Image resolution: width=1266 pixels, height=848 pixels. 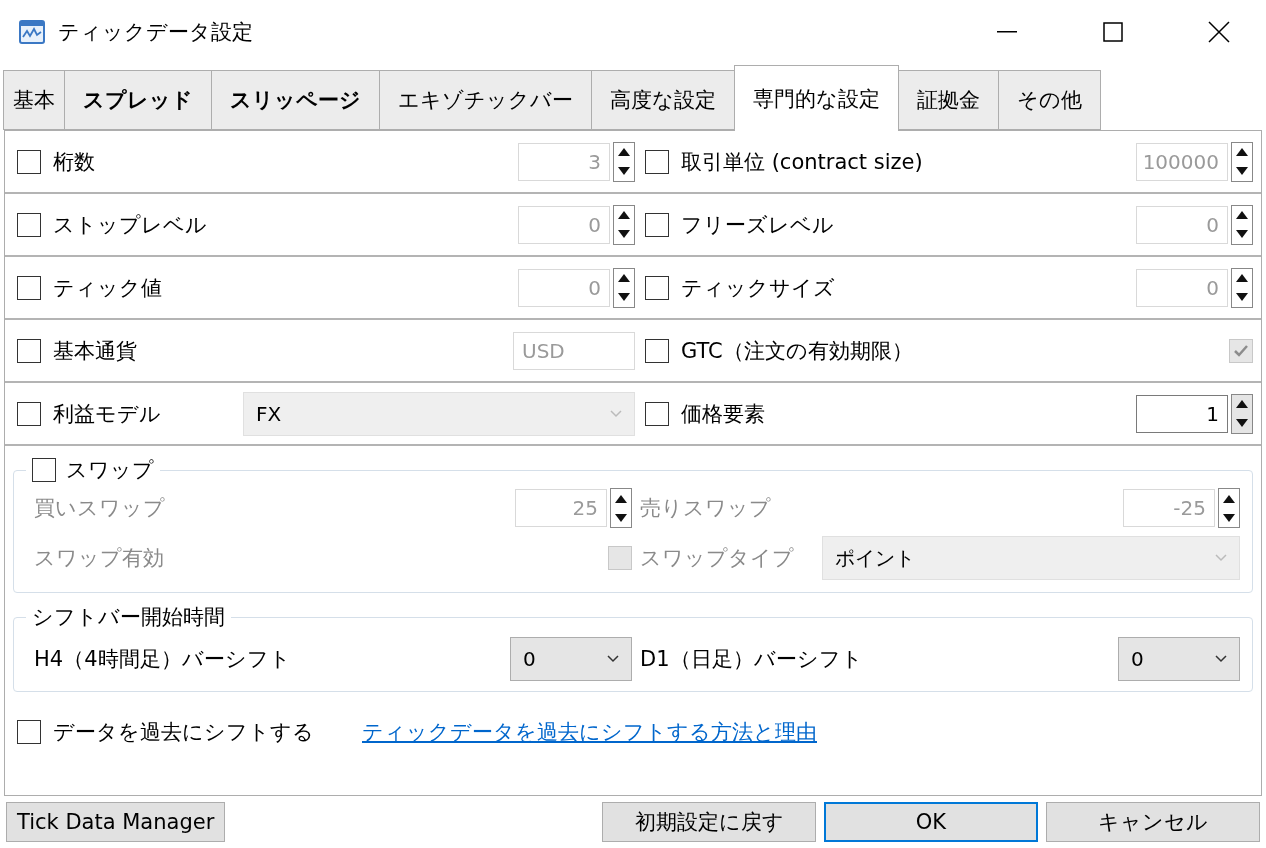 What do you see at coordinates (717, 558) in the screenshot?
I see `option-label: スワップタイプ` at bounding box center [717, 558].